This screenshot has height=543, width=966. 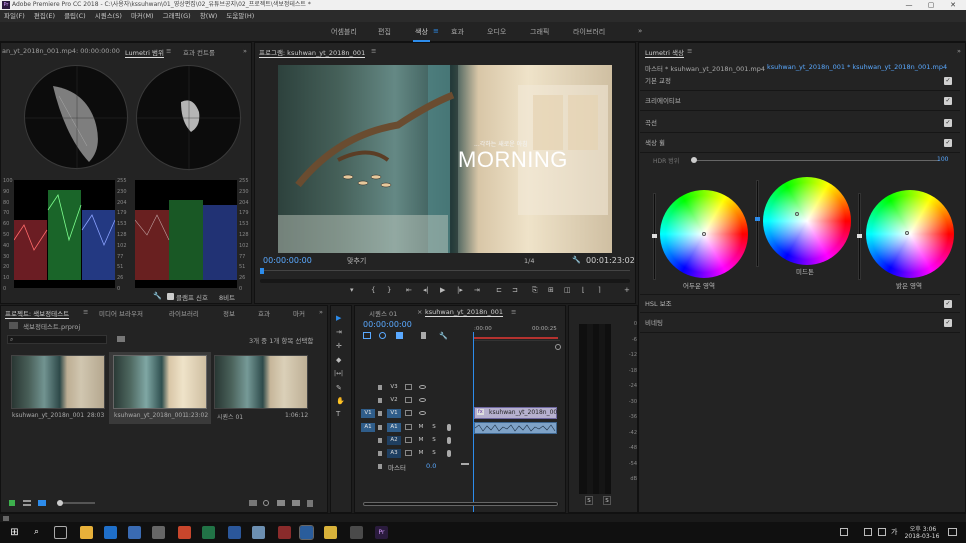 I want to click on mute-a1-button: M, so click(x=421, y=427).